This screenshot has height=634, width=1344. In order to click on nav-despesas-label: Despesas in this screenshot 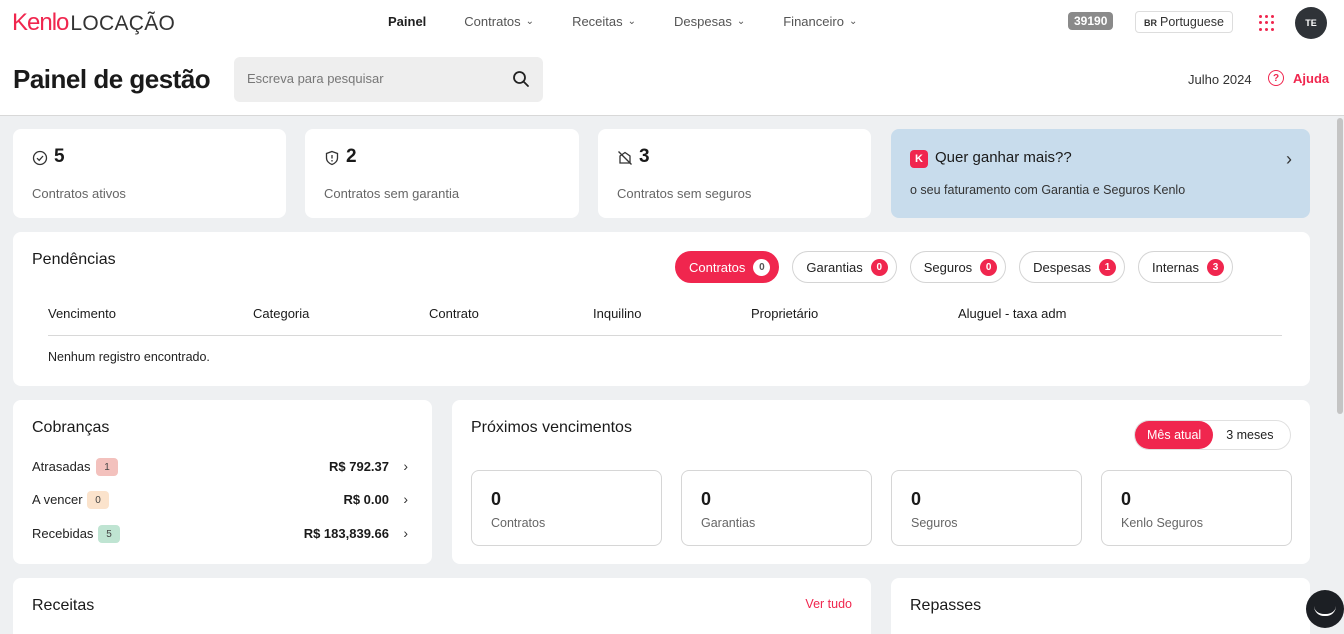, I will do `click(703, 21)`.